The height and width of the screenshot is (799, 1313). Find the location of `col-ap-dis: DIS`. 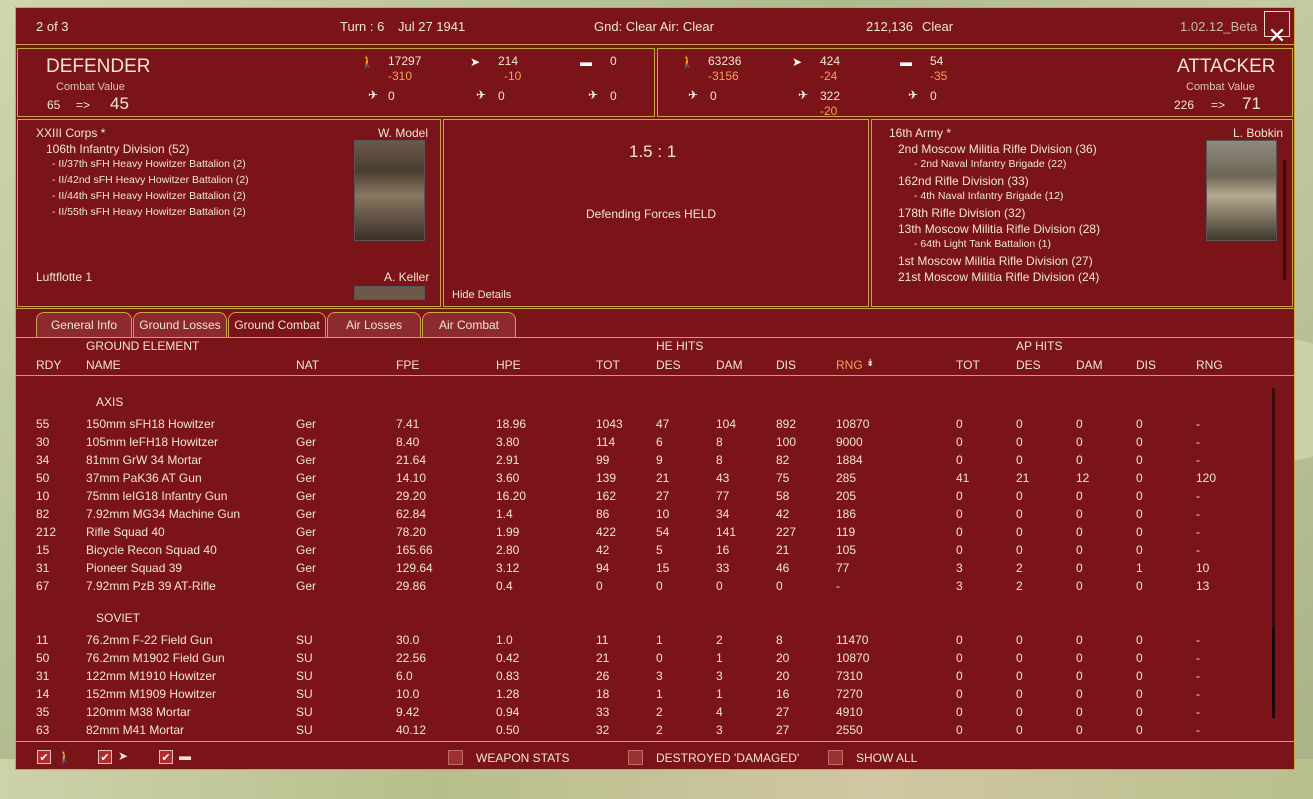

col-ap-dis: DIS is located at coordinates (1146, 365).